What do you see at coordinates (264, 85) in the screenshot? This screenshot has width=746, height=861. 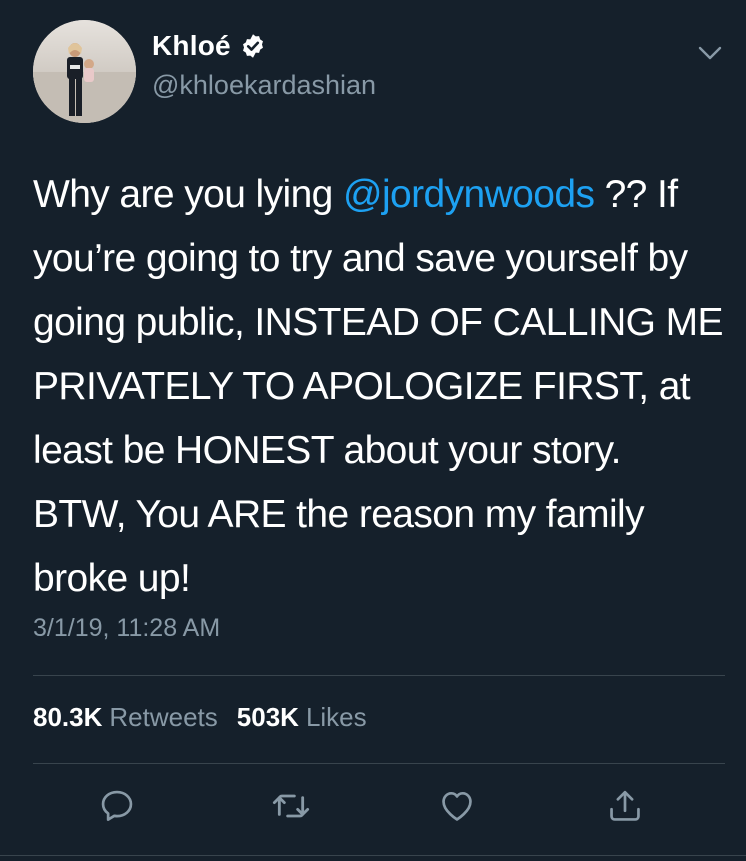 I see `author-handle: @khloekardashian` at bounding box center [264, 85].